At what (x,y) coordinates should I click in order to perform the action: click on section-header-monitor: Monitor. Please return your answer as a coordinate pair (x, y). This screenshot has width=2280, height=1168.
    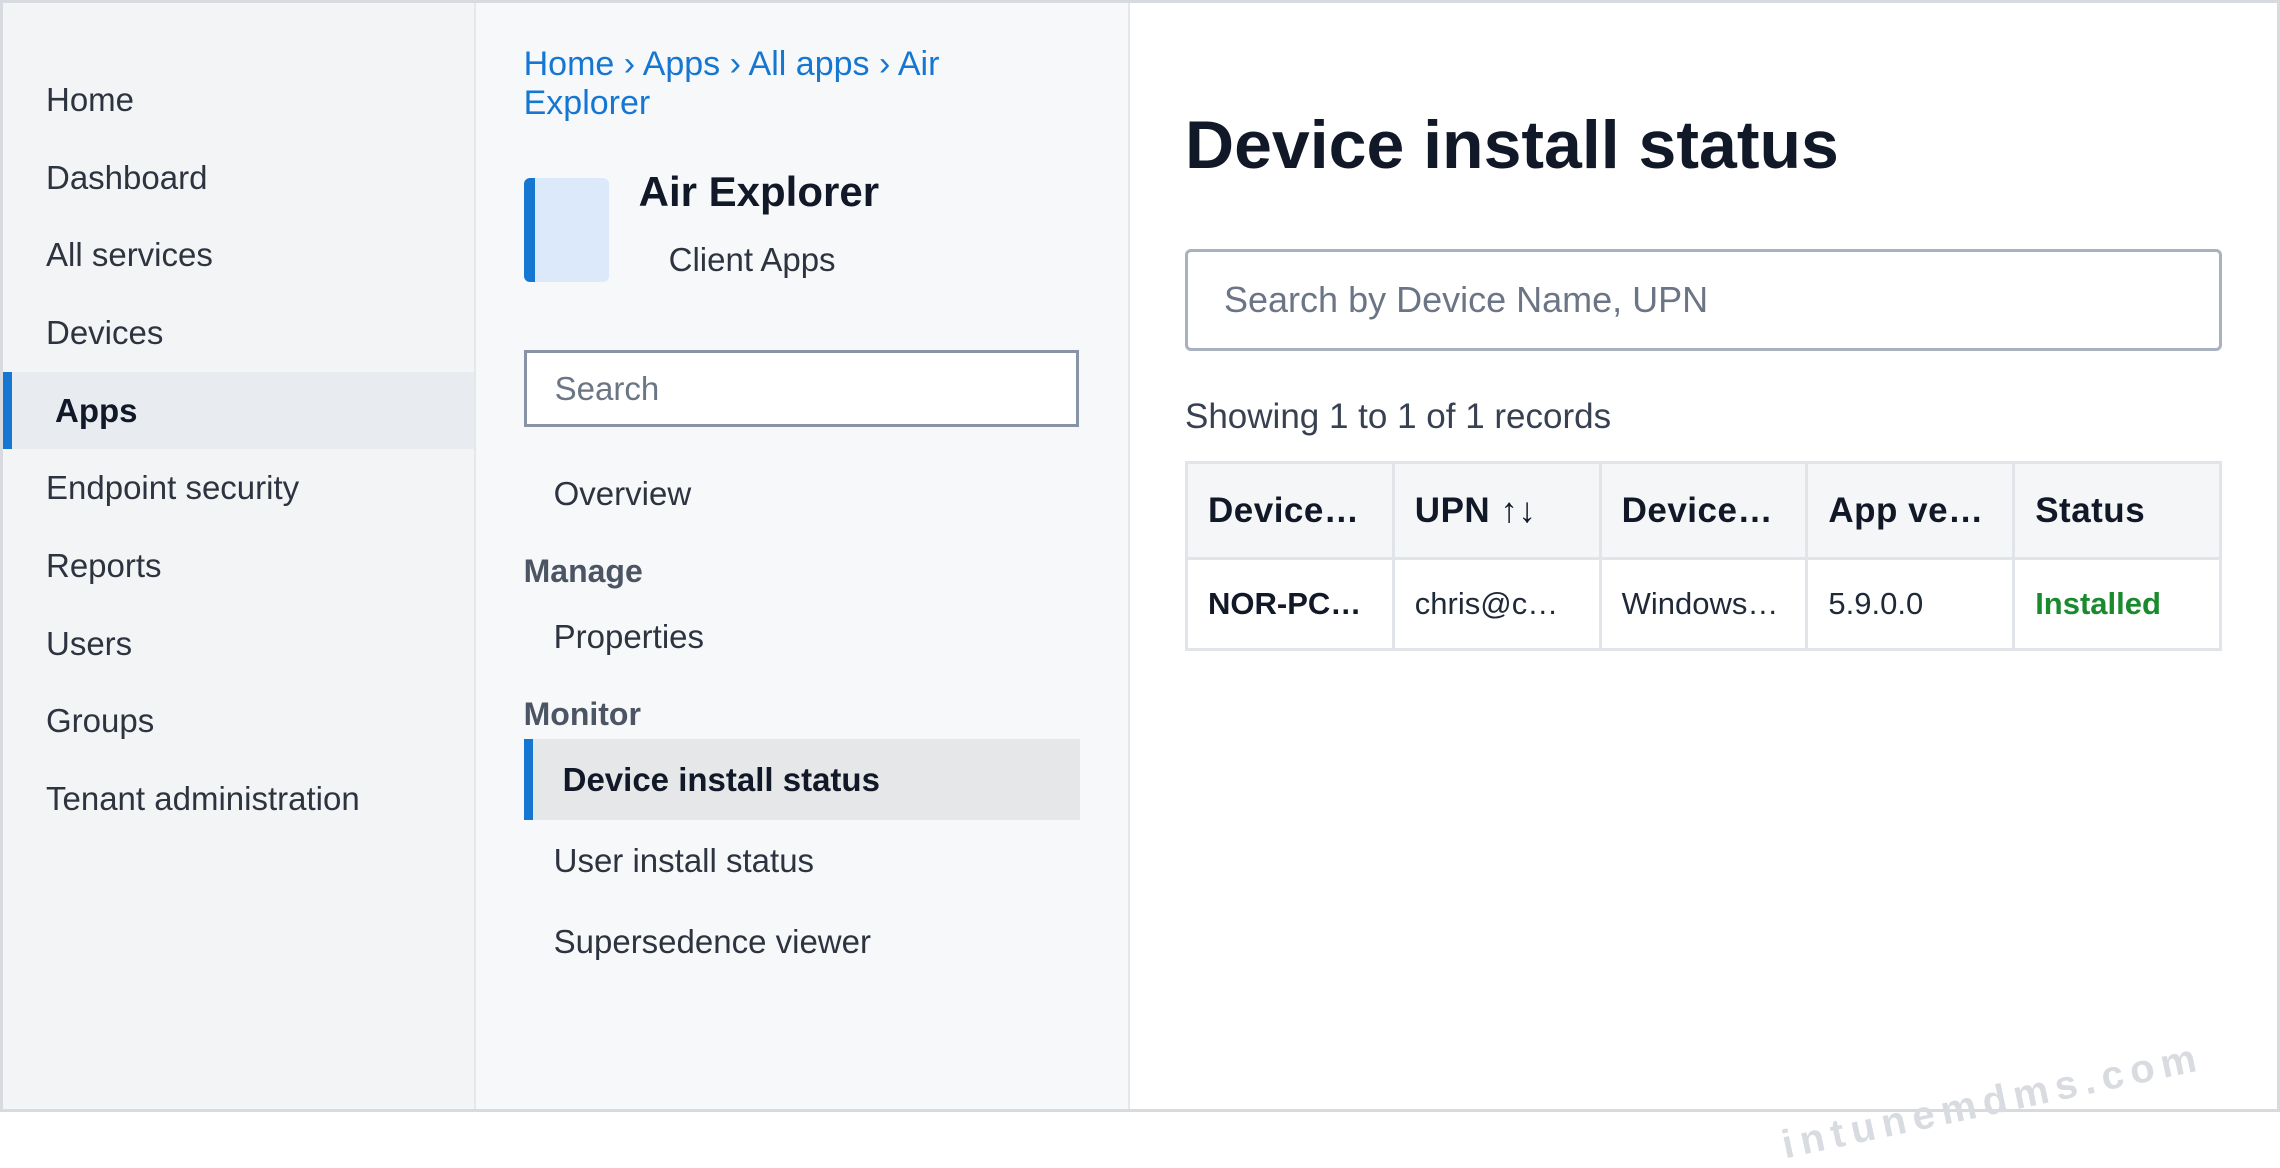
    Looking at the image, I should click on (582, 714).